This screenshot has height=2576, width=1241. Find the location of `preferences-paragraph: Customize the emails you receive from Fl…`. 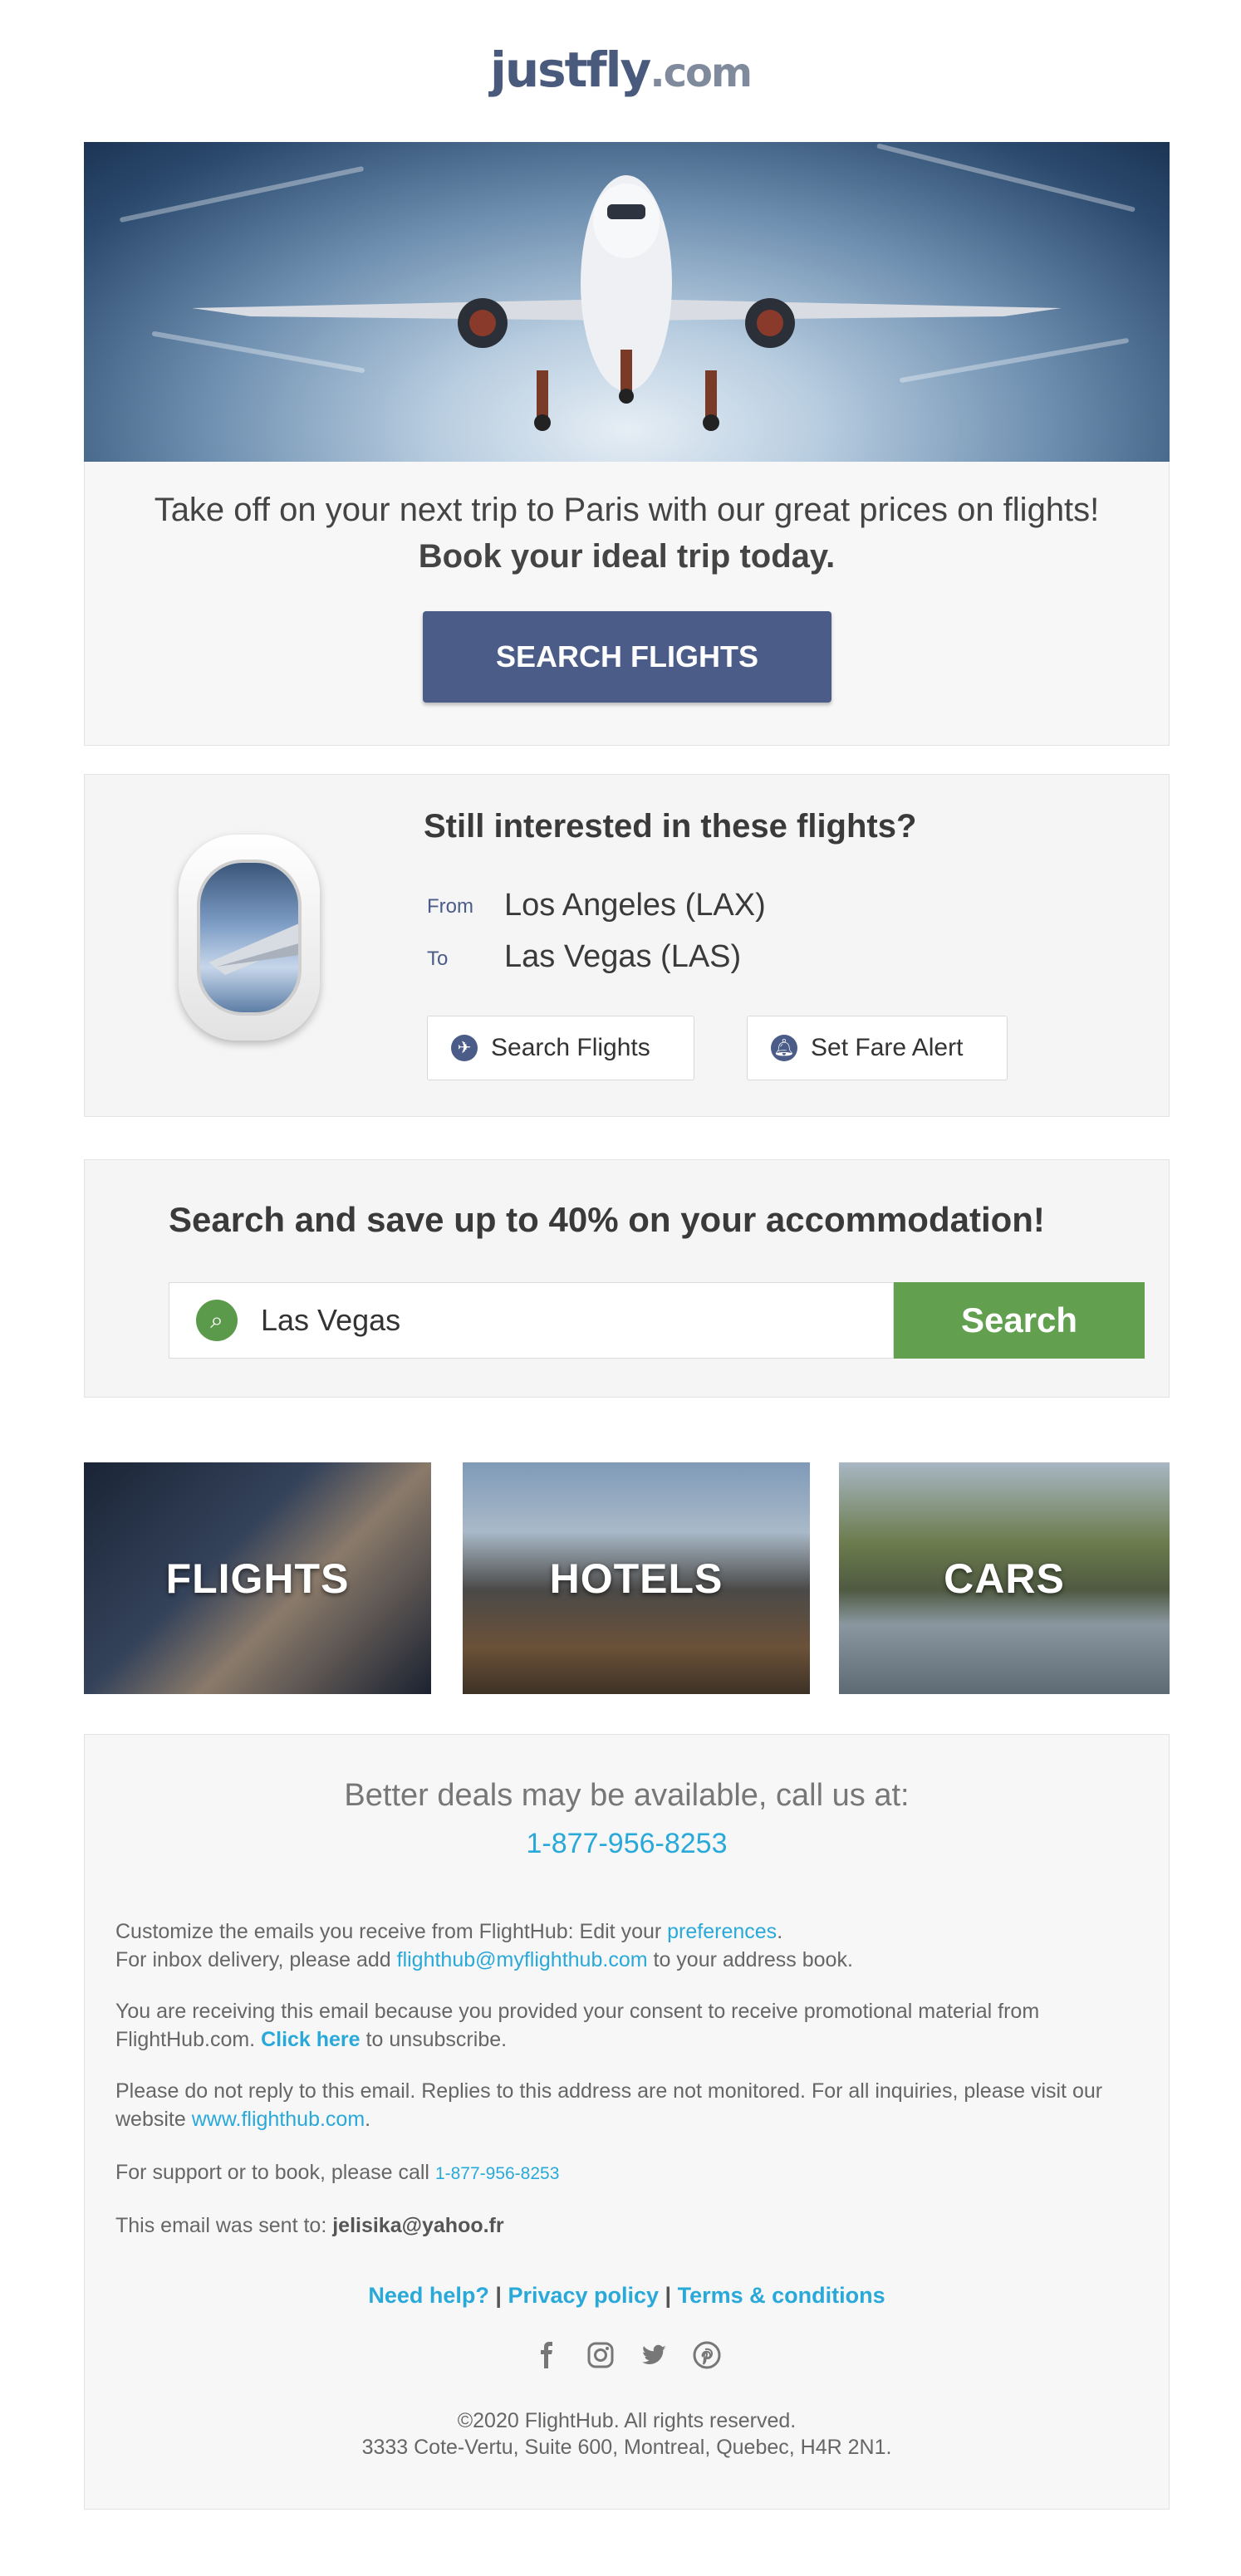

preferences-paragraph: Customize the emails you receive from Fl… is located at coordinates (630, 1946).